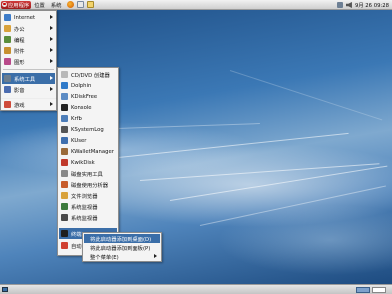  Describe the element at coordinates (28, 69) in the screenshot. I see `menu-separator` at that location.